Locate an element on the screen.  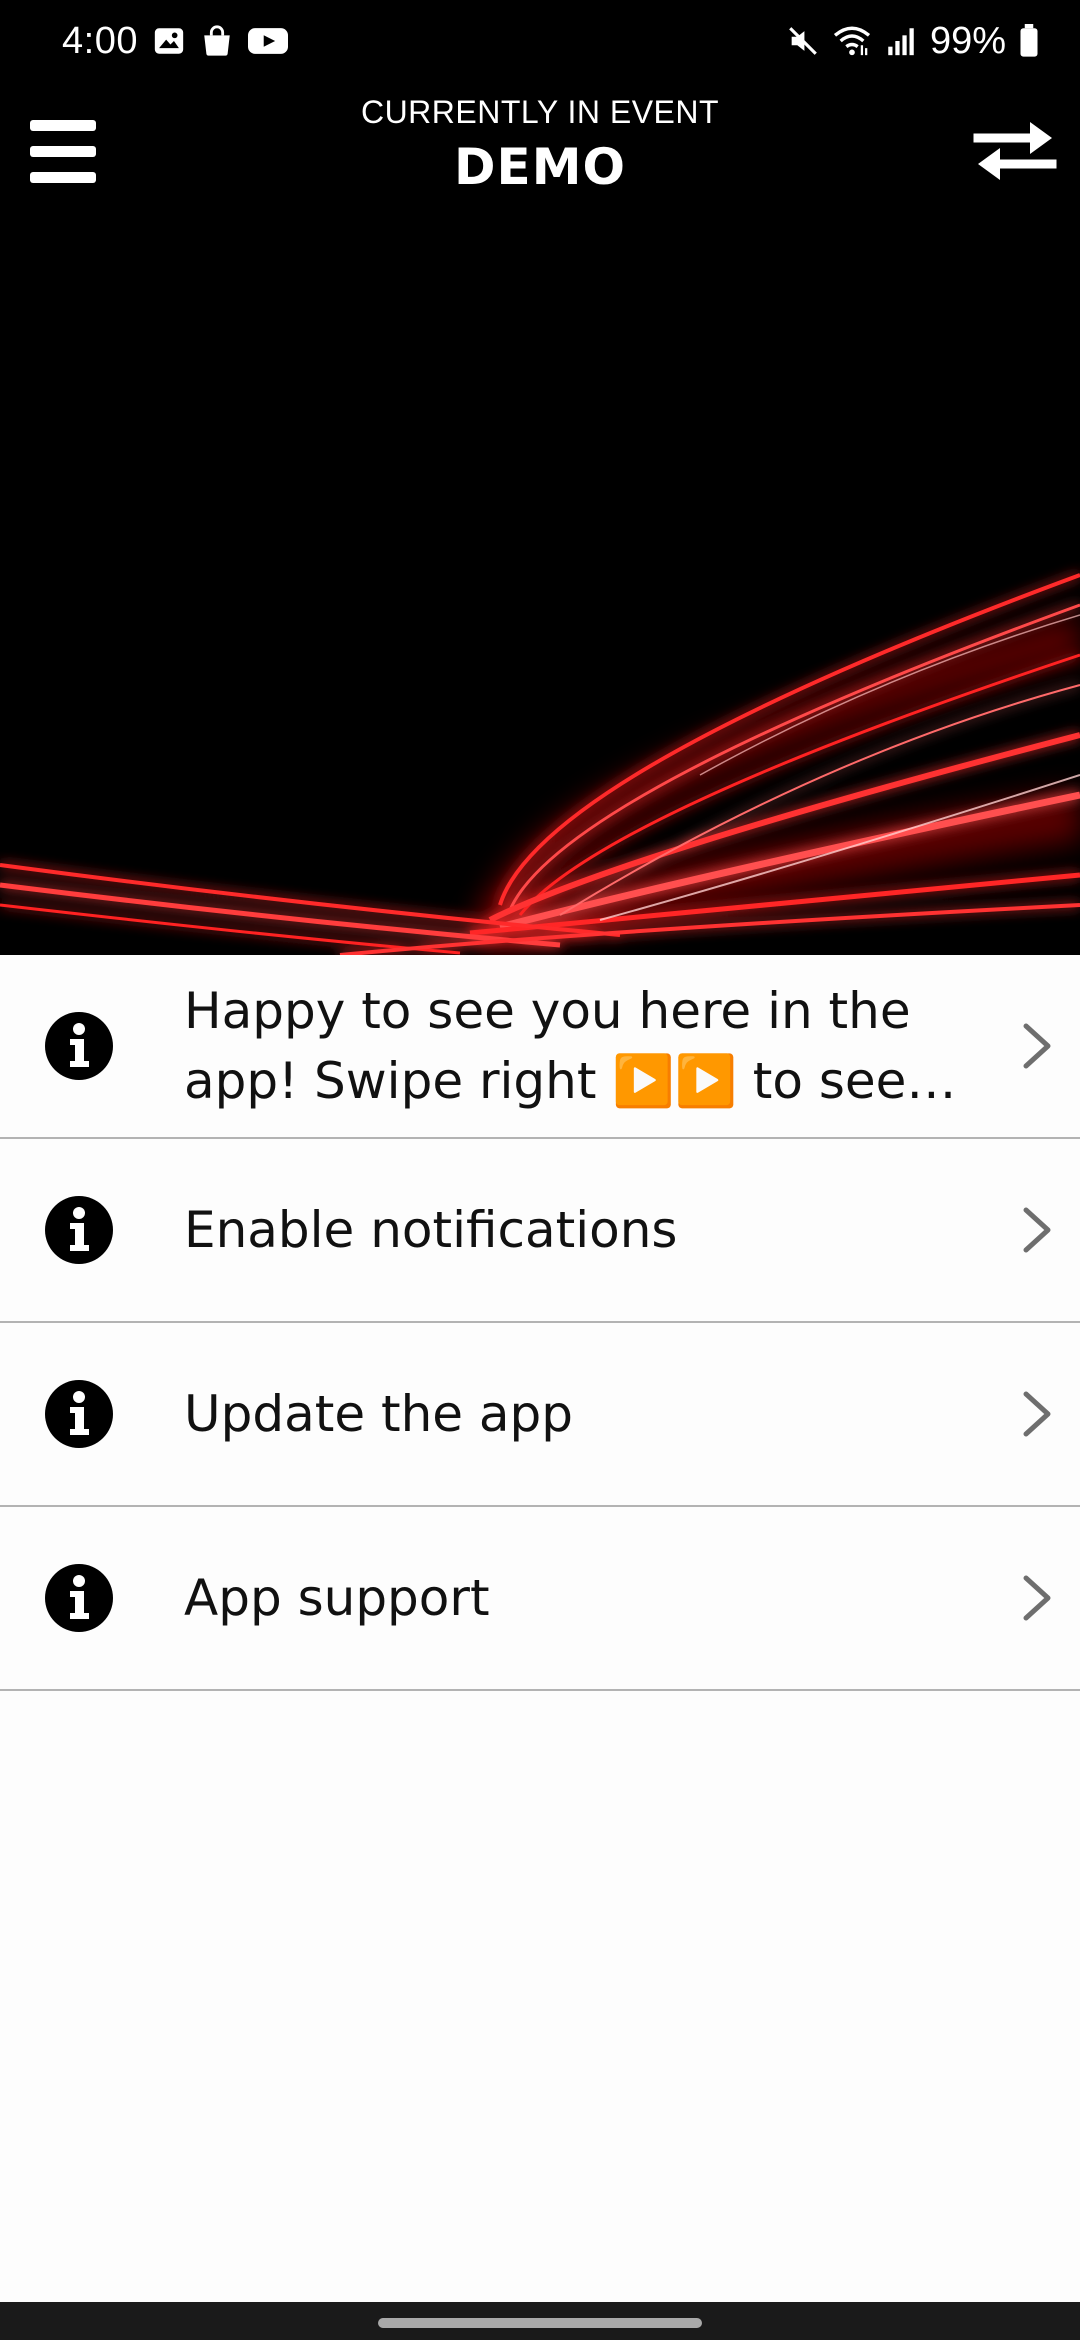
battery-icon is located at coordinates (1029, 41).